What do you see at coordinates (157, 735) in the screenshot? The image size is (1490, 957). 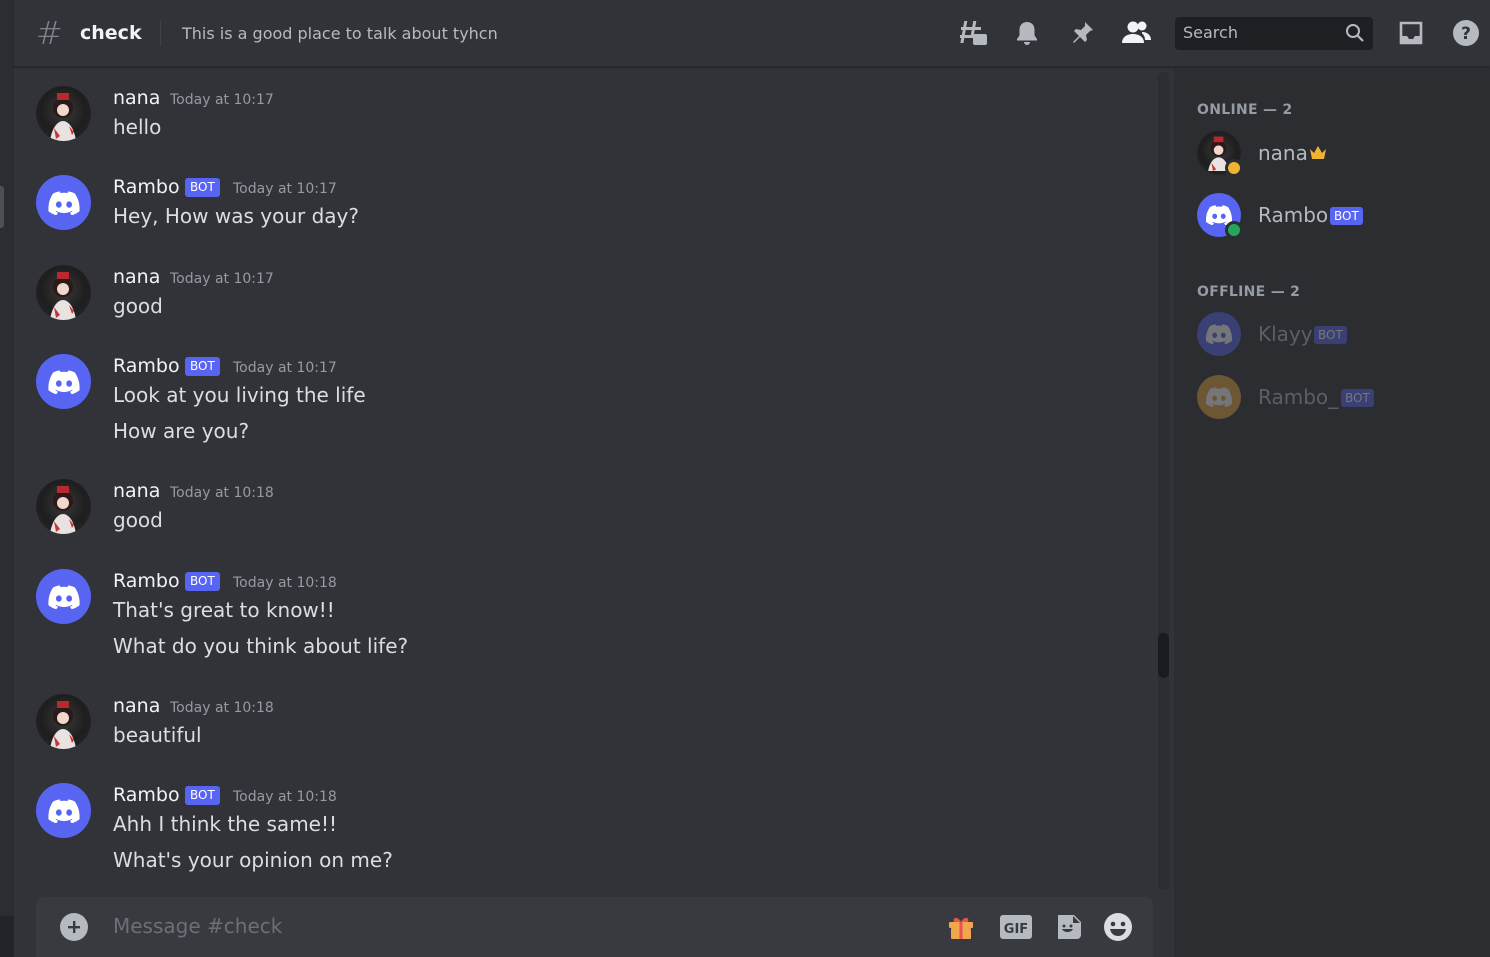 I see `message-content: beautiful` at bounding box center [157, 735].